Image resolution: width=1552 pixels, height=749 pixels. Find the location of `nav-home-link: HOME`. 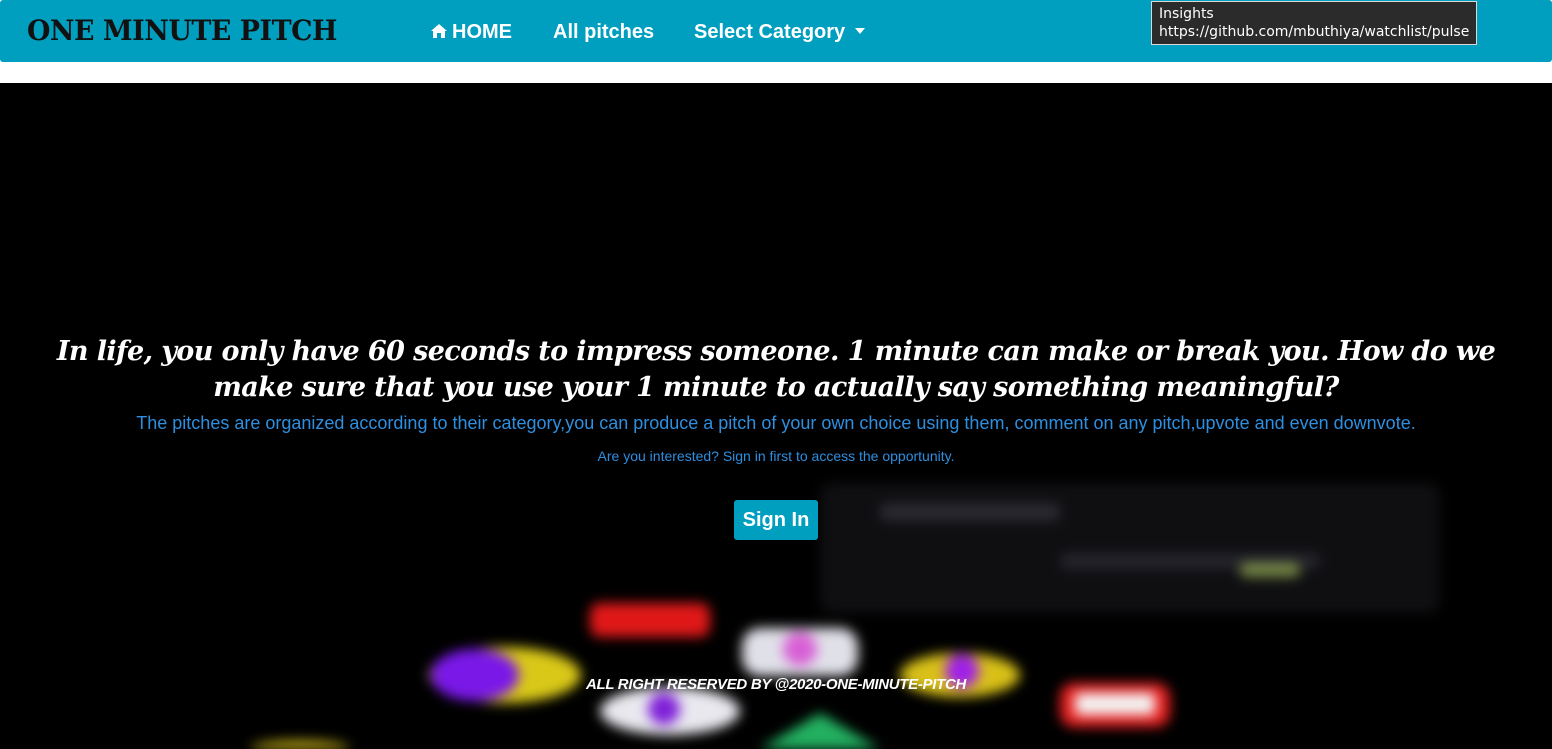

nav-home-link: HOME is located at coordinates (471, 32).